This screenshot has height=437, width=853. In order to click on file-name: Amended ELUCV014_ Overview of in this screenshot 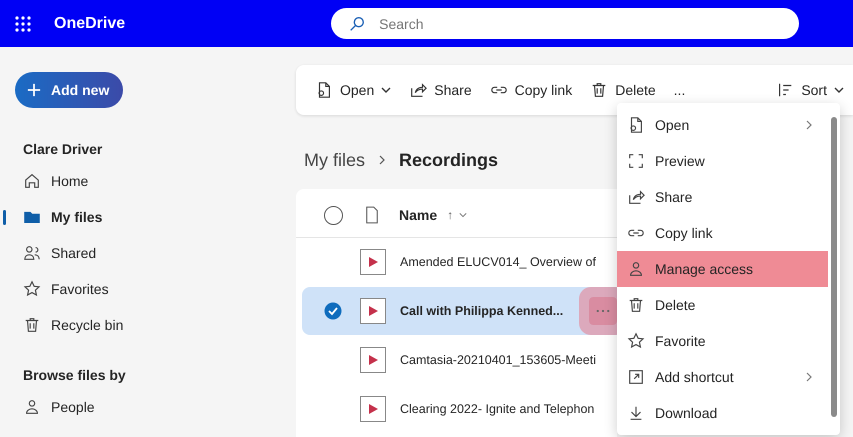, I will do `click(498, 262)`.